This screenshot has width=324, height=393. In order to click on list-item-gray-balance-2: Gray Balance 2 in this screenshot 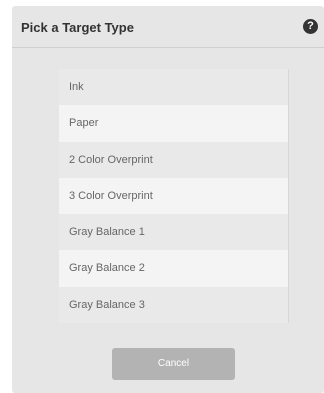, I will do `click(173, 268)`.